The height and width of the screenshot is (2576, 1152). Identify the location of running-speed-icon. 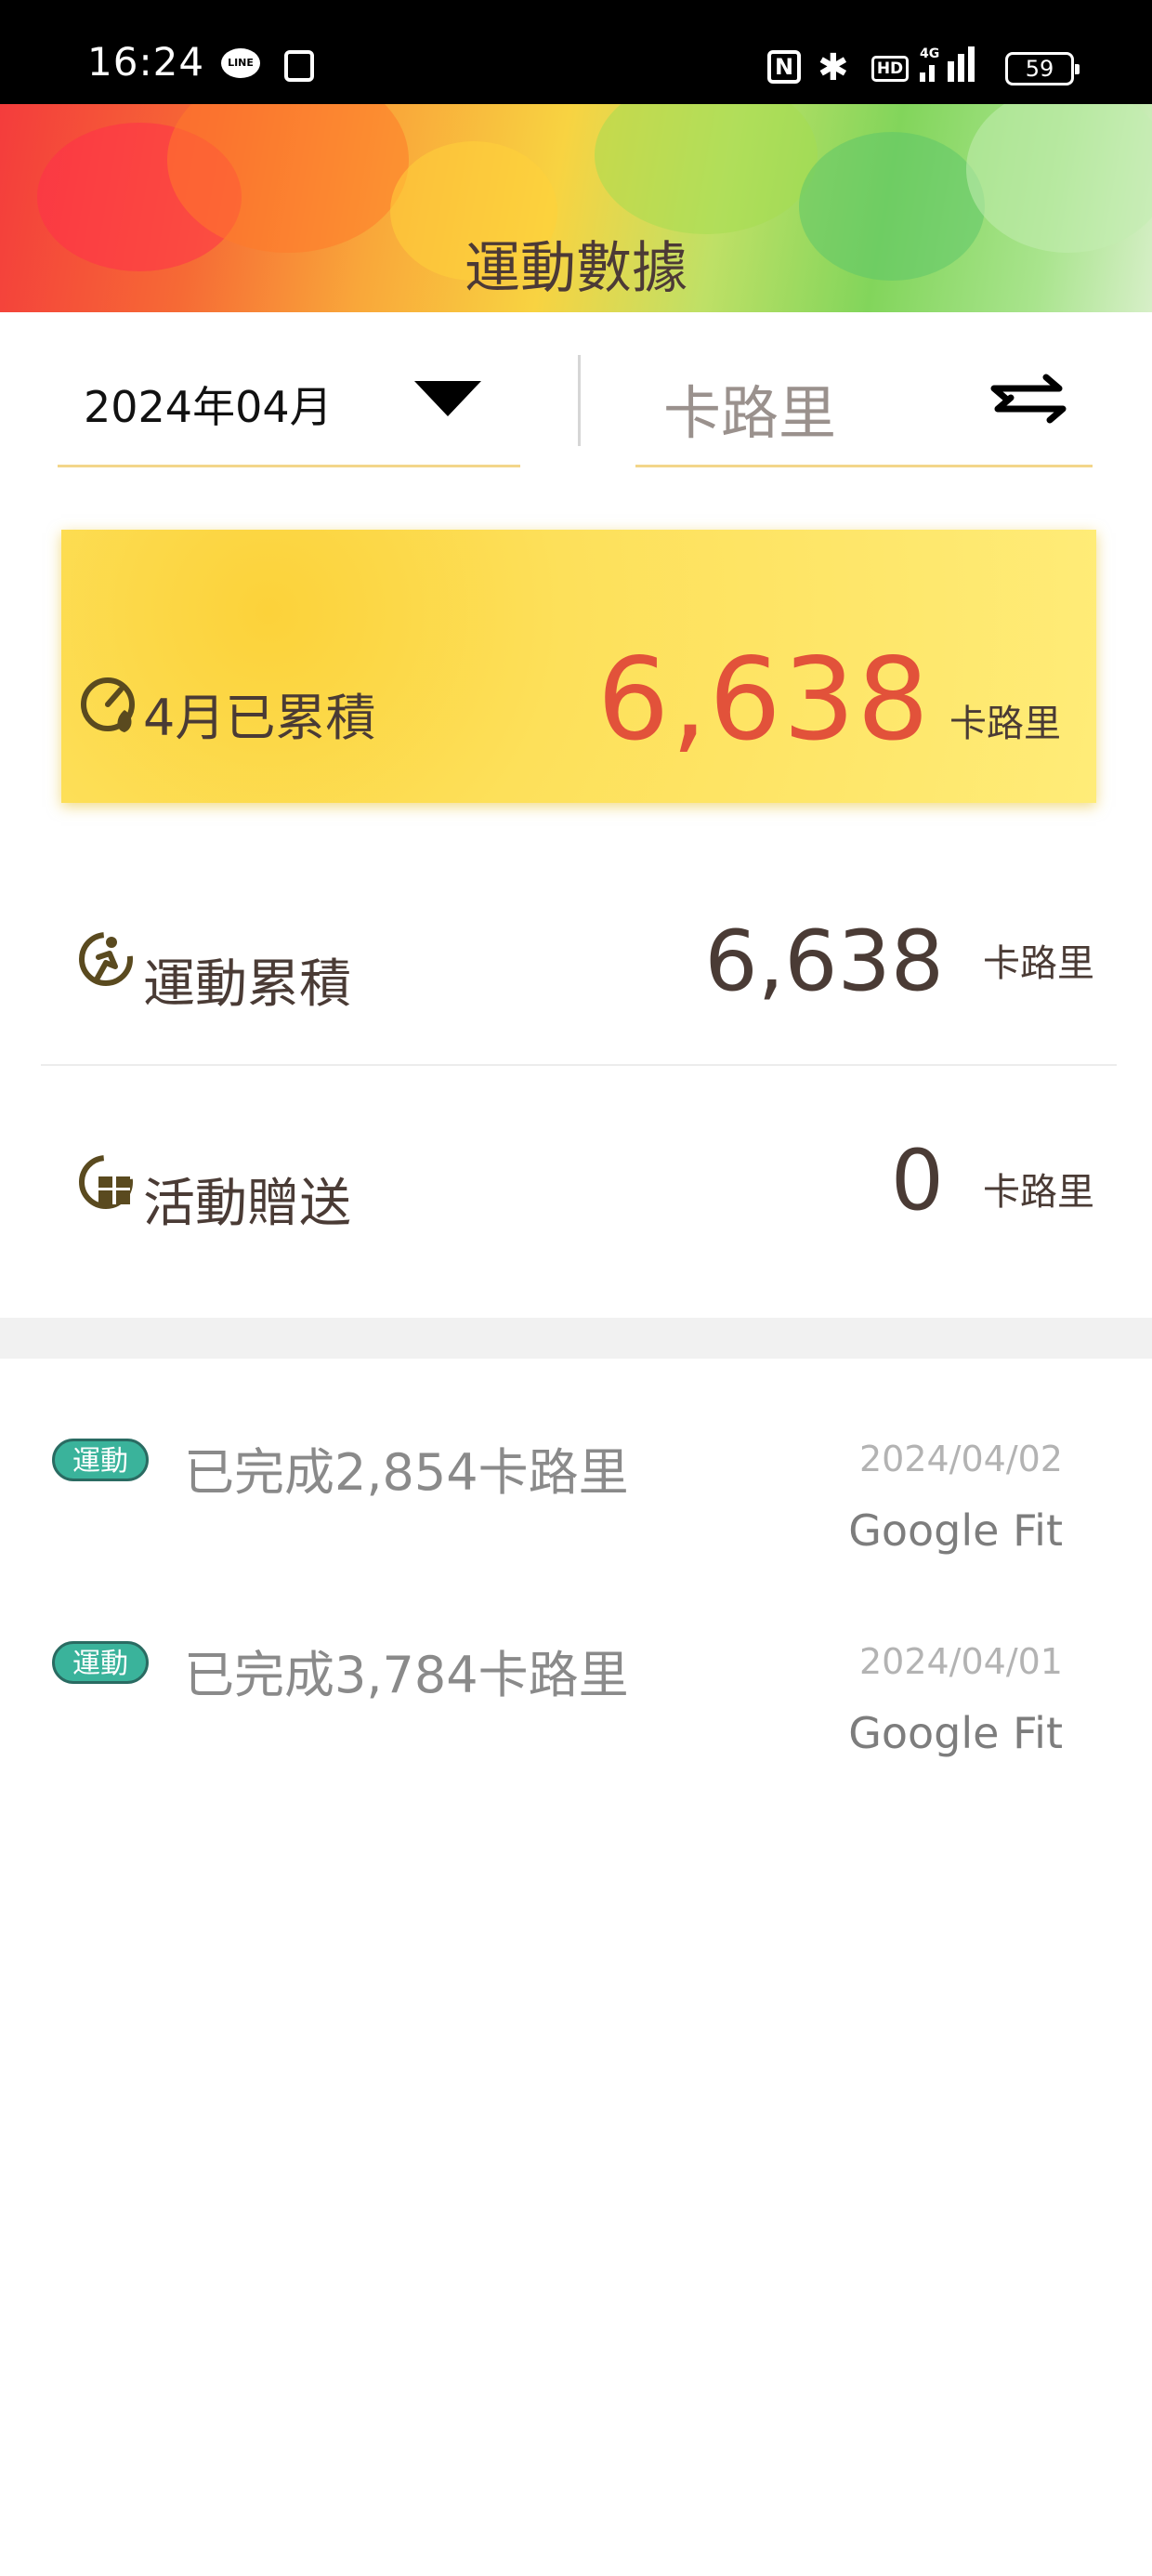
(106, 959).